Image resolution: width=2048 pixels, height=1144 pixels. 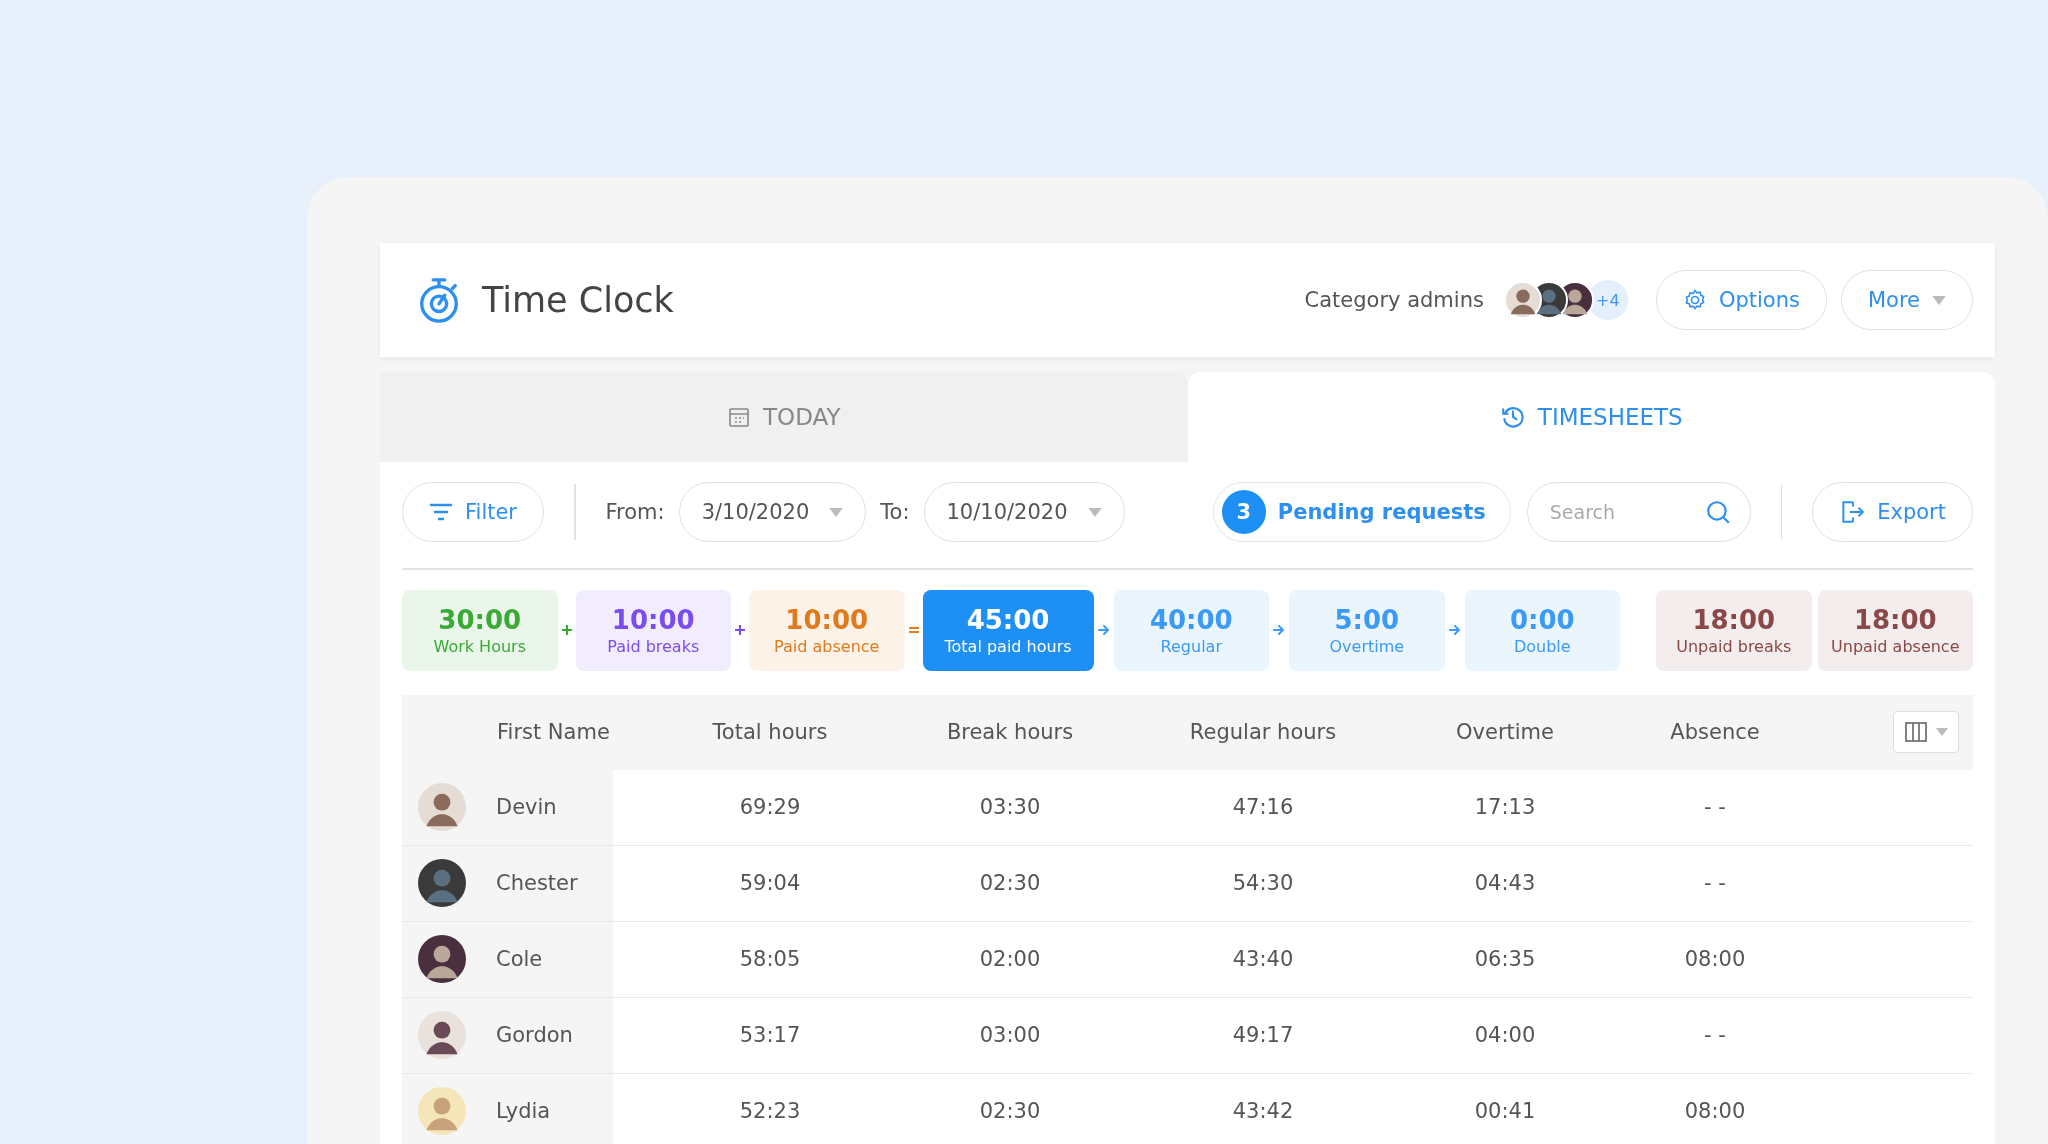 What do you see at coordinates (772, 512) in the screenshot?
I see `from-date-dropdown: 3/10/2020` at bounding box center [772, 512].